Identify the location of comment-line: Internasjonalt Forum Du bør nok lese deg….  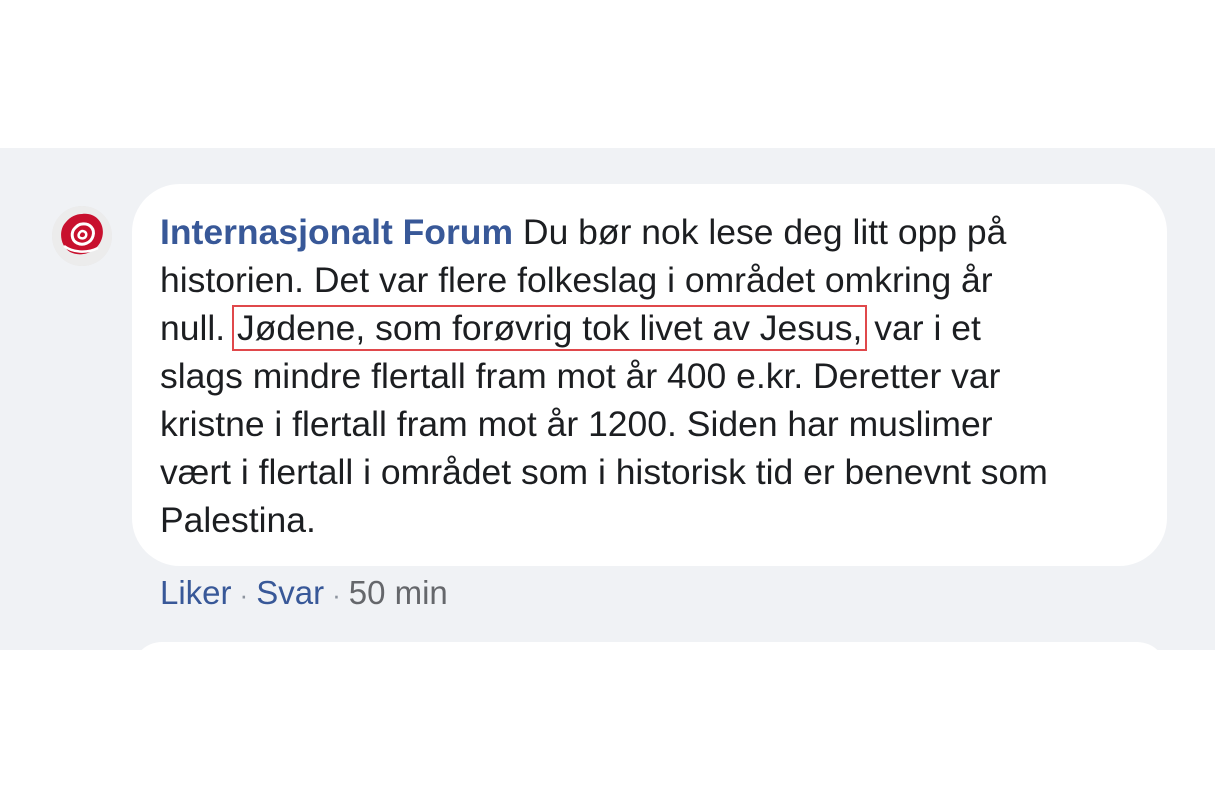
(655, 232).